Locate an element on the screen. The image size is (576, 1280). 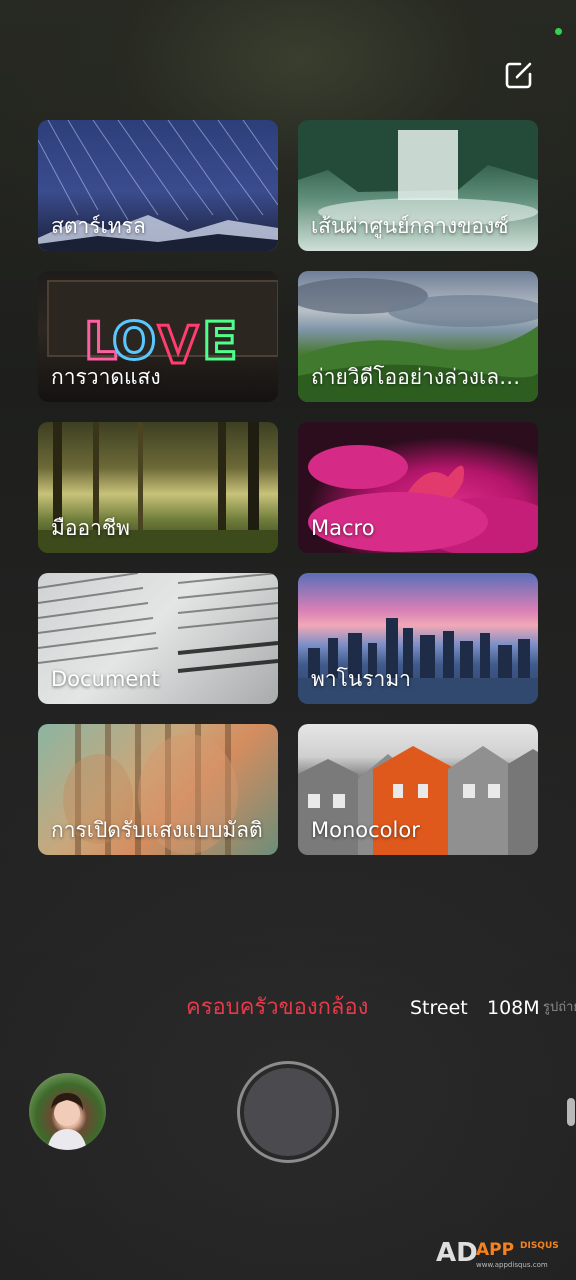
mode-tab-camera-family: ครอบครัวของกล้อง is located at coordinates (277, 1008).